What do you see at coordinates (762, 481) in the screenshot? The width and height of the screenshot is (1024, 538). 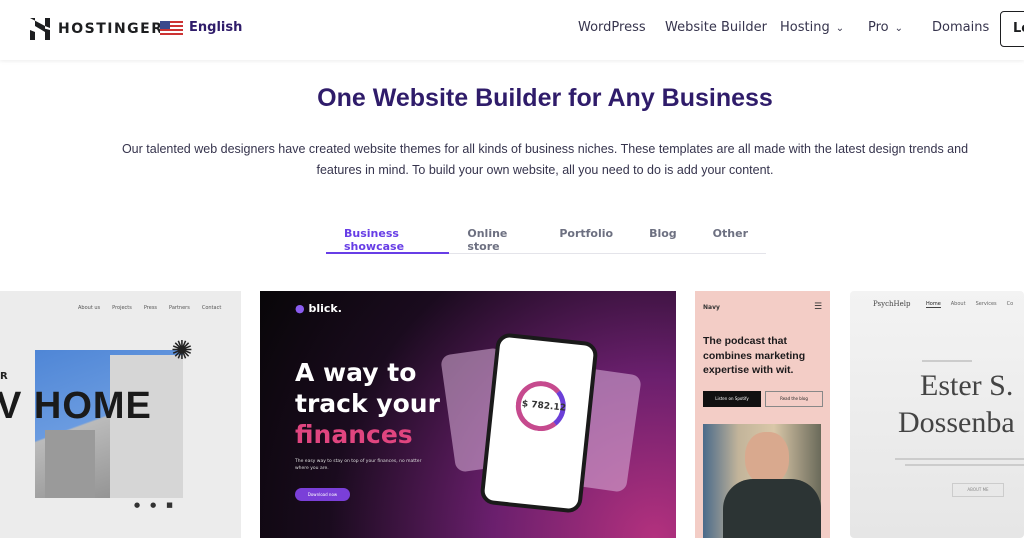 I see `podcaster-photo` at bounding box center [762, 481].